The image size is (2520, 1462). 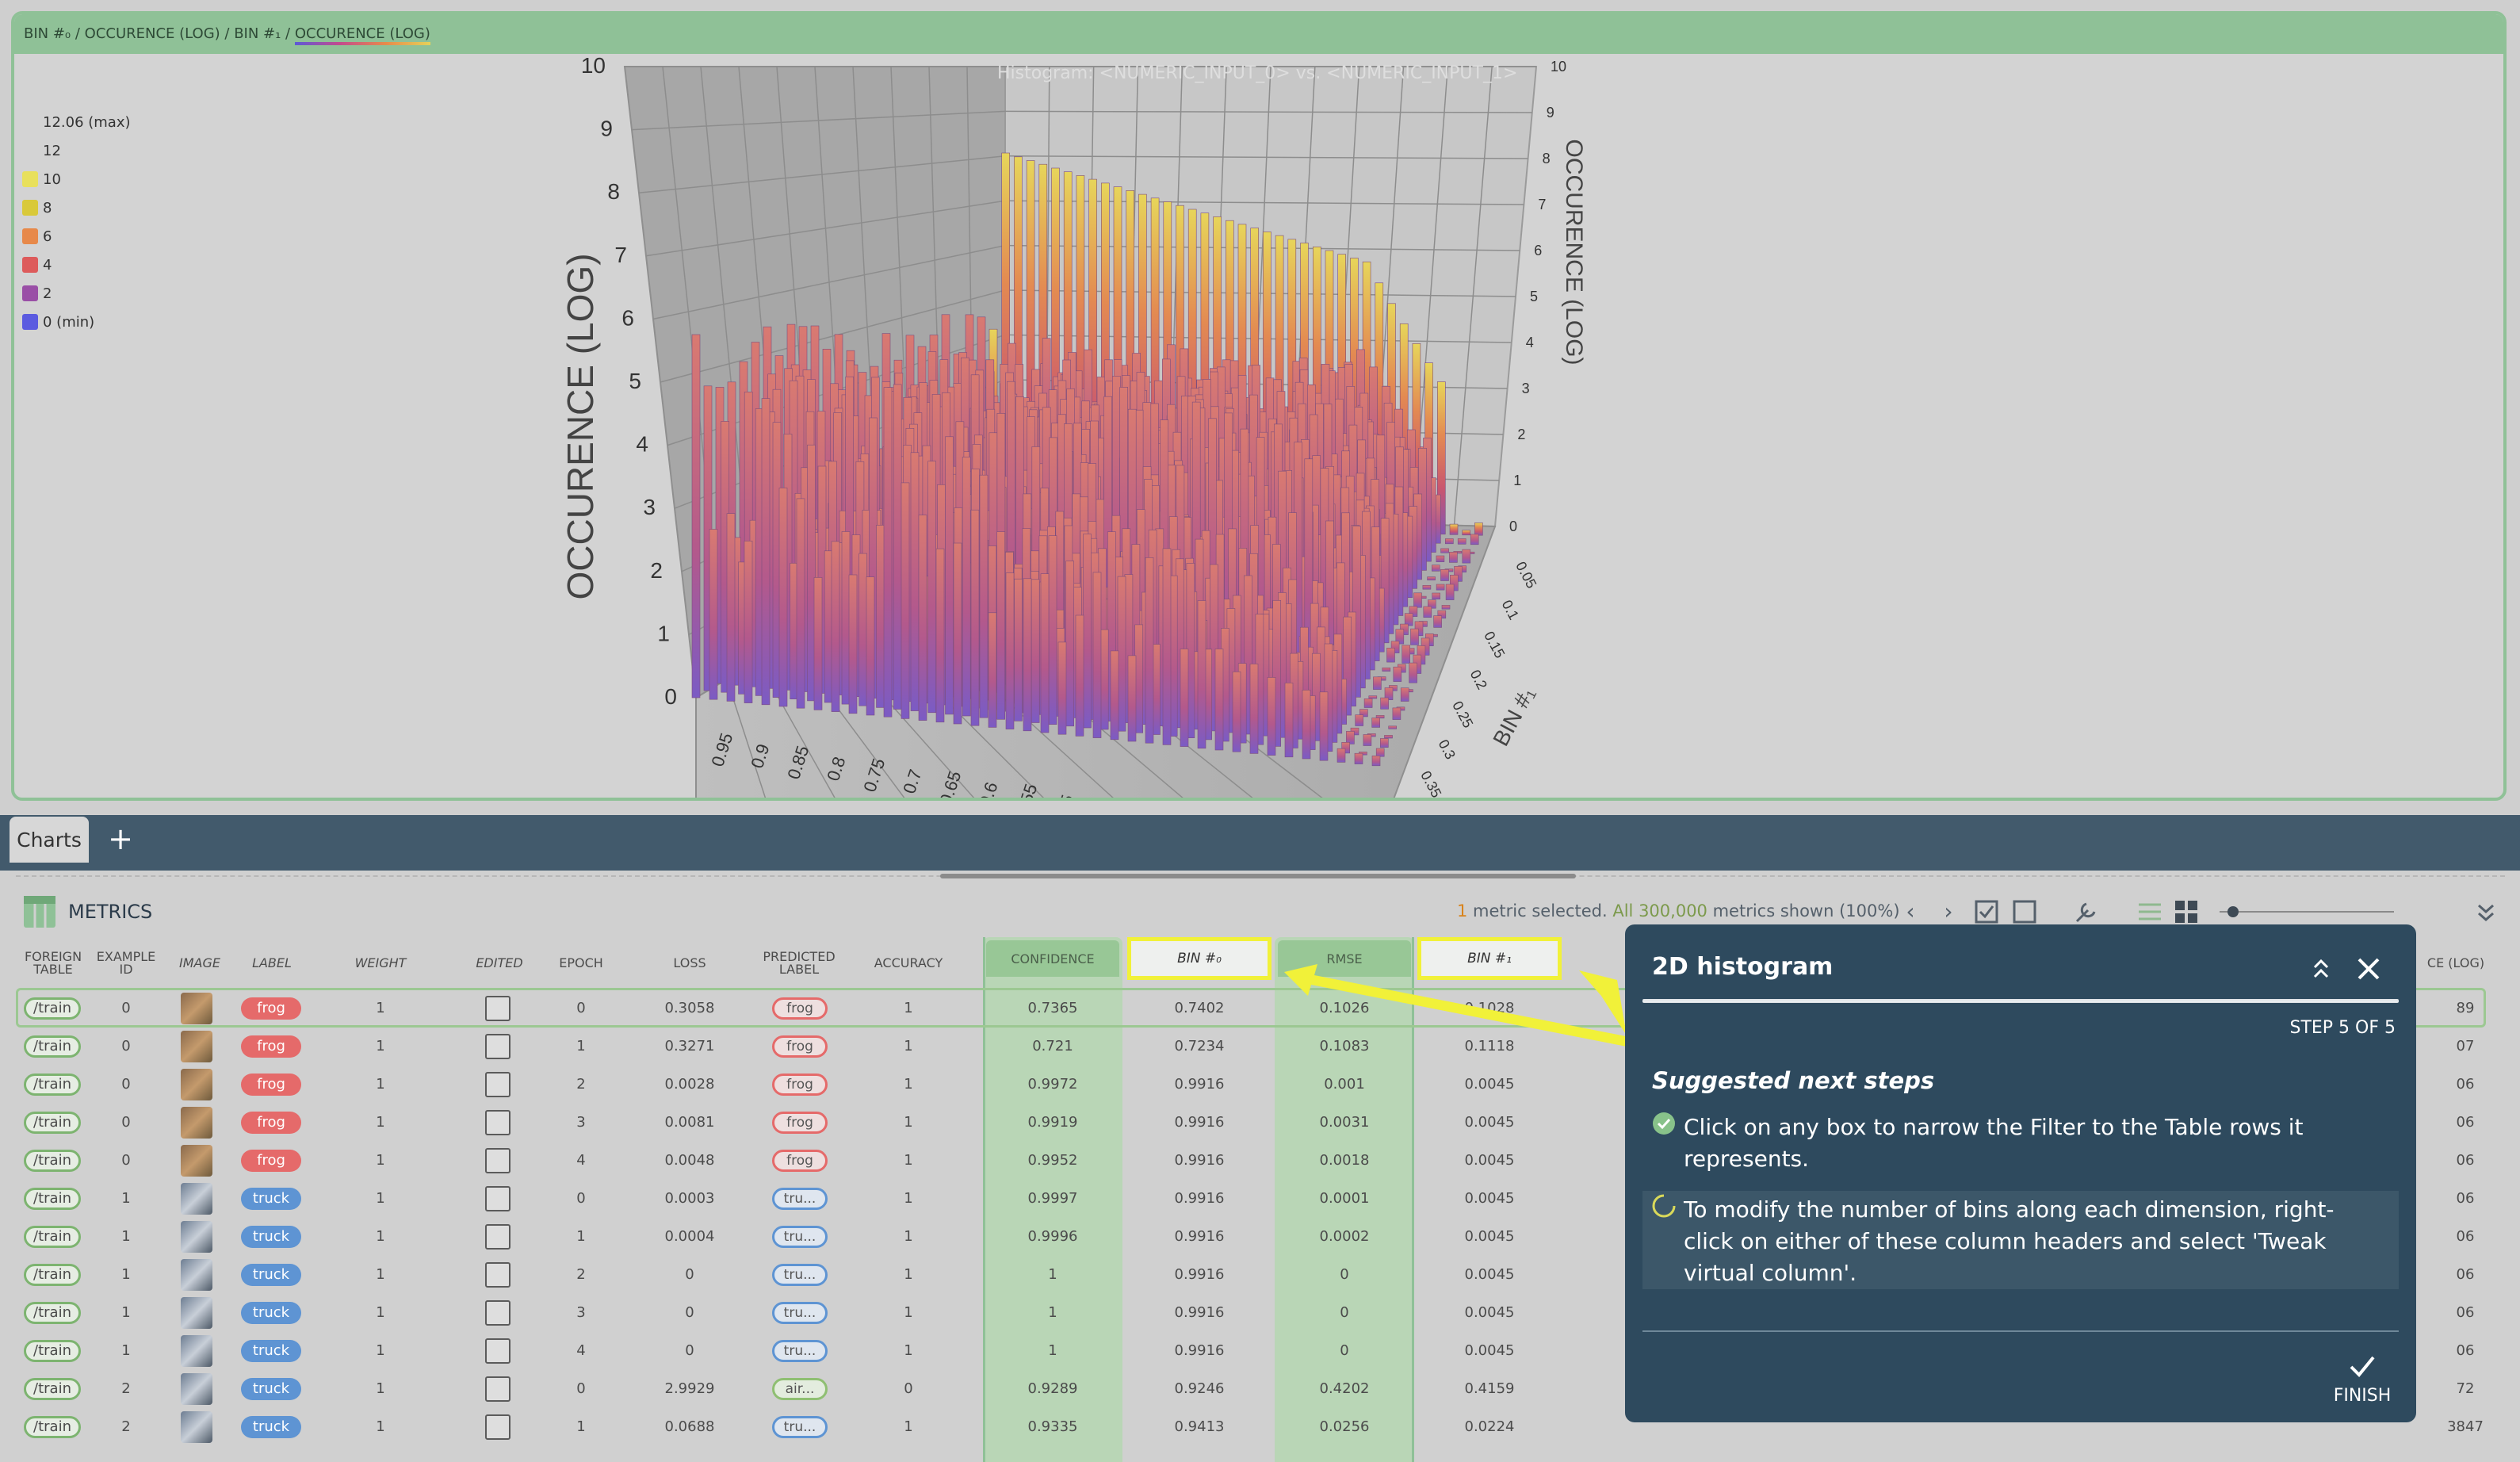 What do you see at coordinates (49, 840) in the screenshot?
I see `tab-charts: Charts` at bounding box center [49, 840].